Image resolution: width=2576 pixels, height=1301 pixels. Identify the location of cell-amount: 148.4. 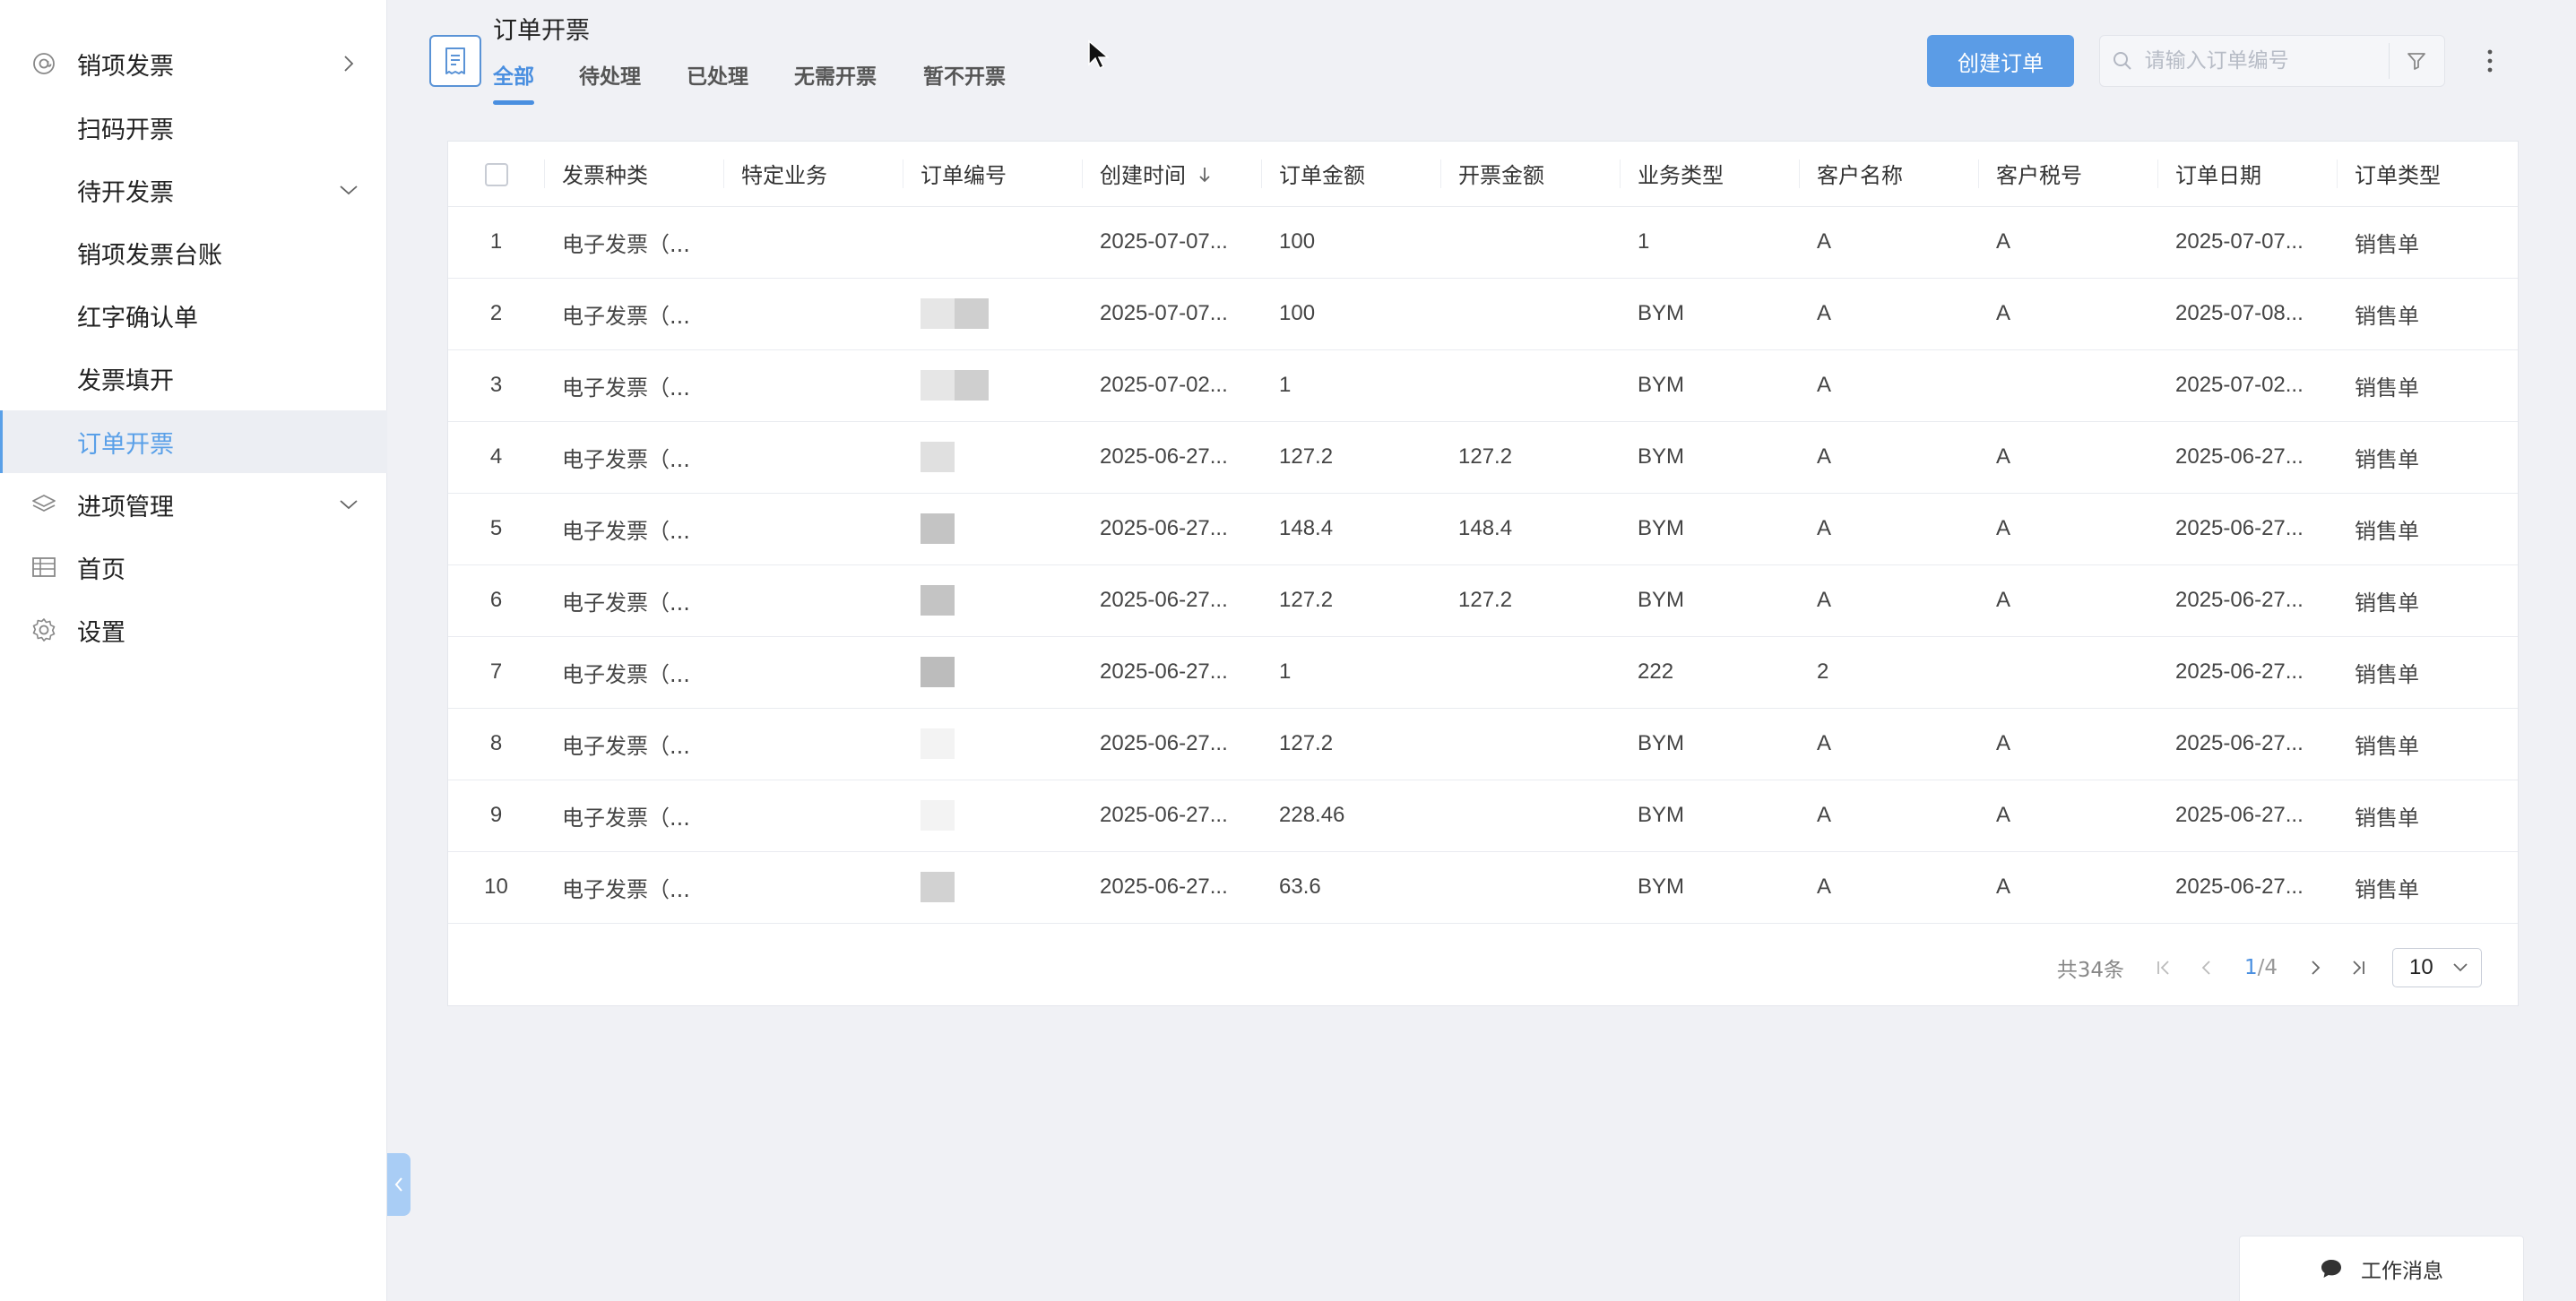
(1350, 529).